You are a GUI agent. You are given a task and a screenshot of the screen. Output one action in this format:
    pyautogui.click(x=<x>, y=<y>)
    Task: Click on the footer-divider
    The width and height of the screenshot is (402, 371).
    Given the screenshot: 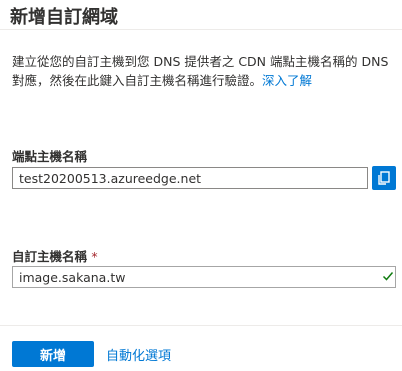 What is the action you would take?
    pyautogui.click(x=201, y=325)
    